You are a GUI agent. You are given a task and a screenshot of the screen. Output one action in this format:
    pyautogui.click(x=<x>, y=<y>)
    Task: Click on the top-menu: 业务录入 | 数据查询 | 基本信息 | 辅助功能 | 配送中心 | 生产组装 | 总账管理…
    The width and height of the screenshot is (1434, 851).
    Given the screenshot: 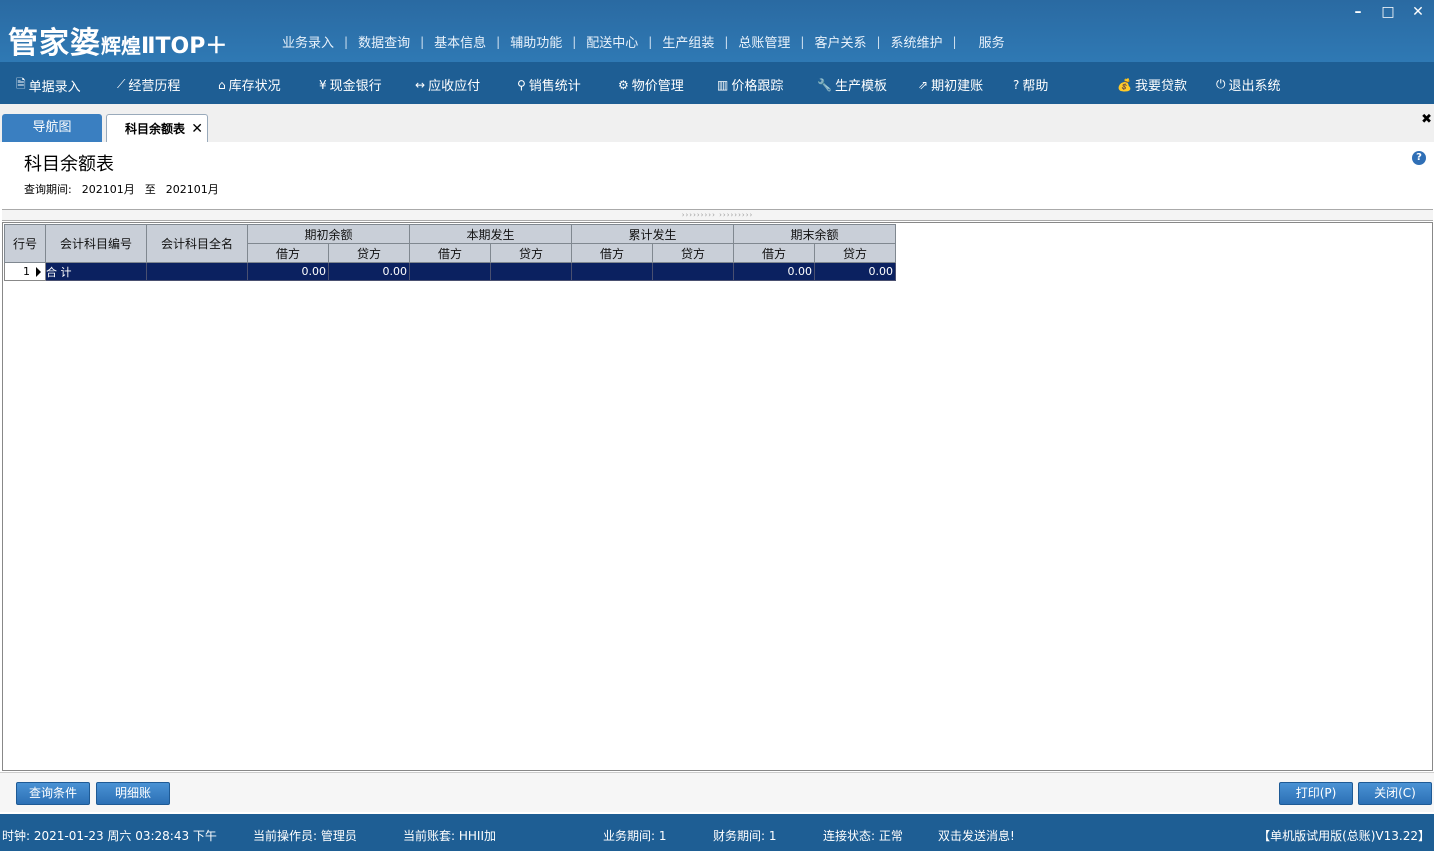 What is the action you would take?
    pyautogui.click(x=643, y=42)
    